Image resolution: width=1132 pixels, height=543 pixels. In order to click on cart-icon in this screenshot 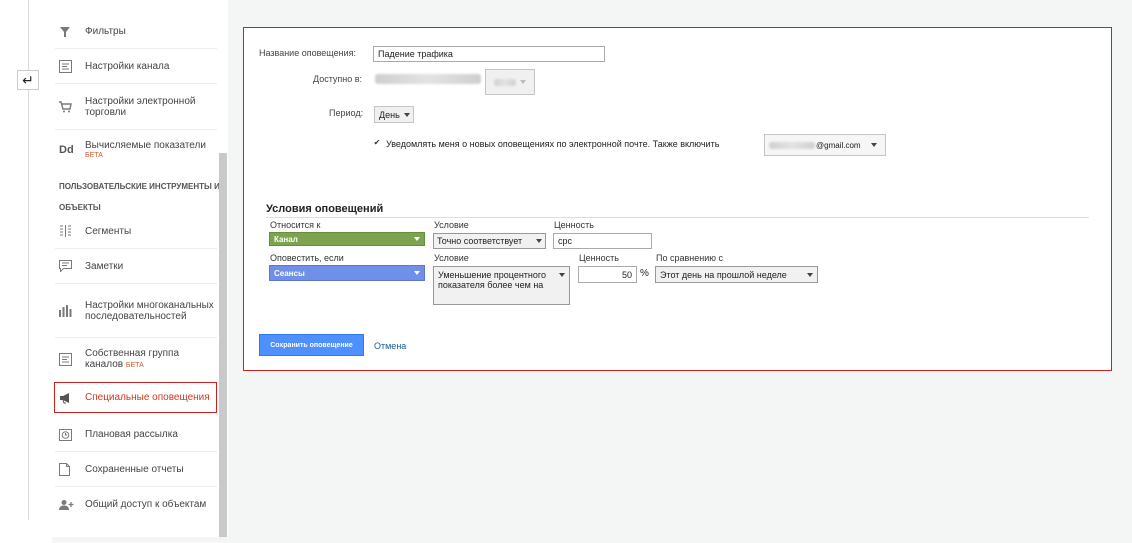, I will do `click(68, 106)`.